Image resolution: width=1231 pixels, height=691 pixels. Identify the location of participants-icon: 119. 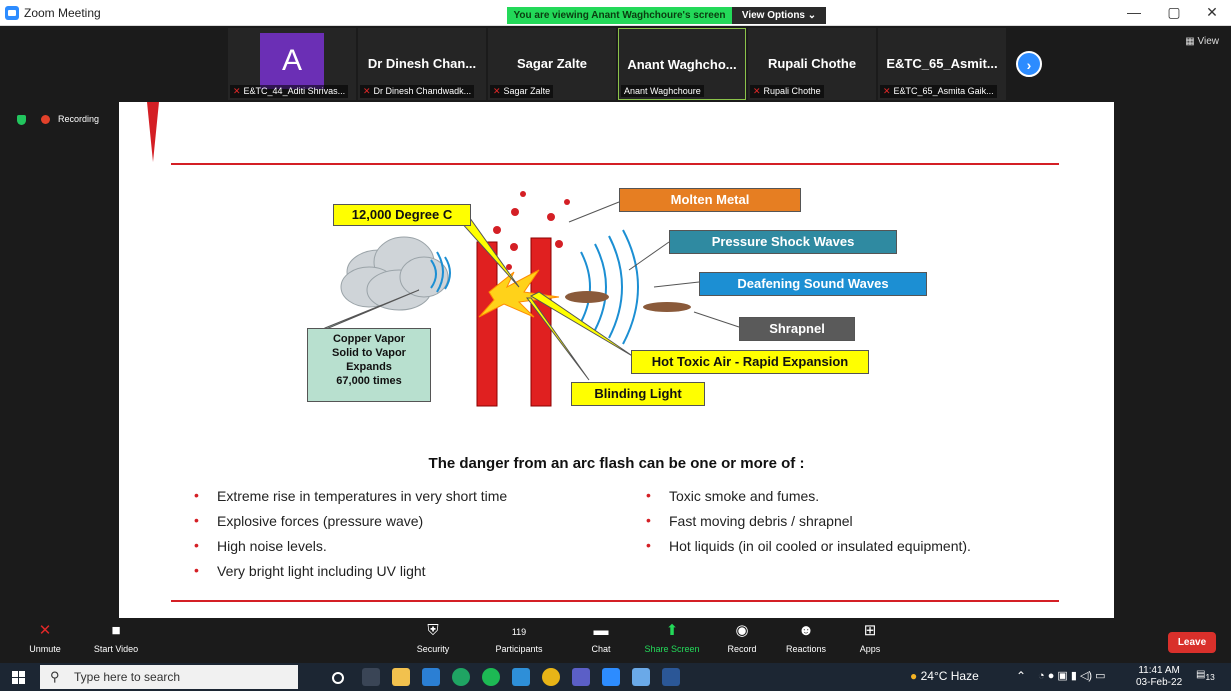
(519, 632).